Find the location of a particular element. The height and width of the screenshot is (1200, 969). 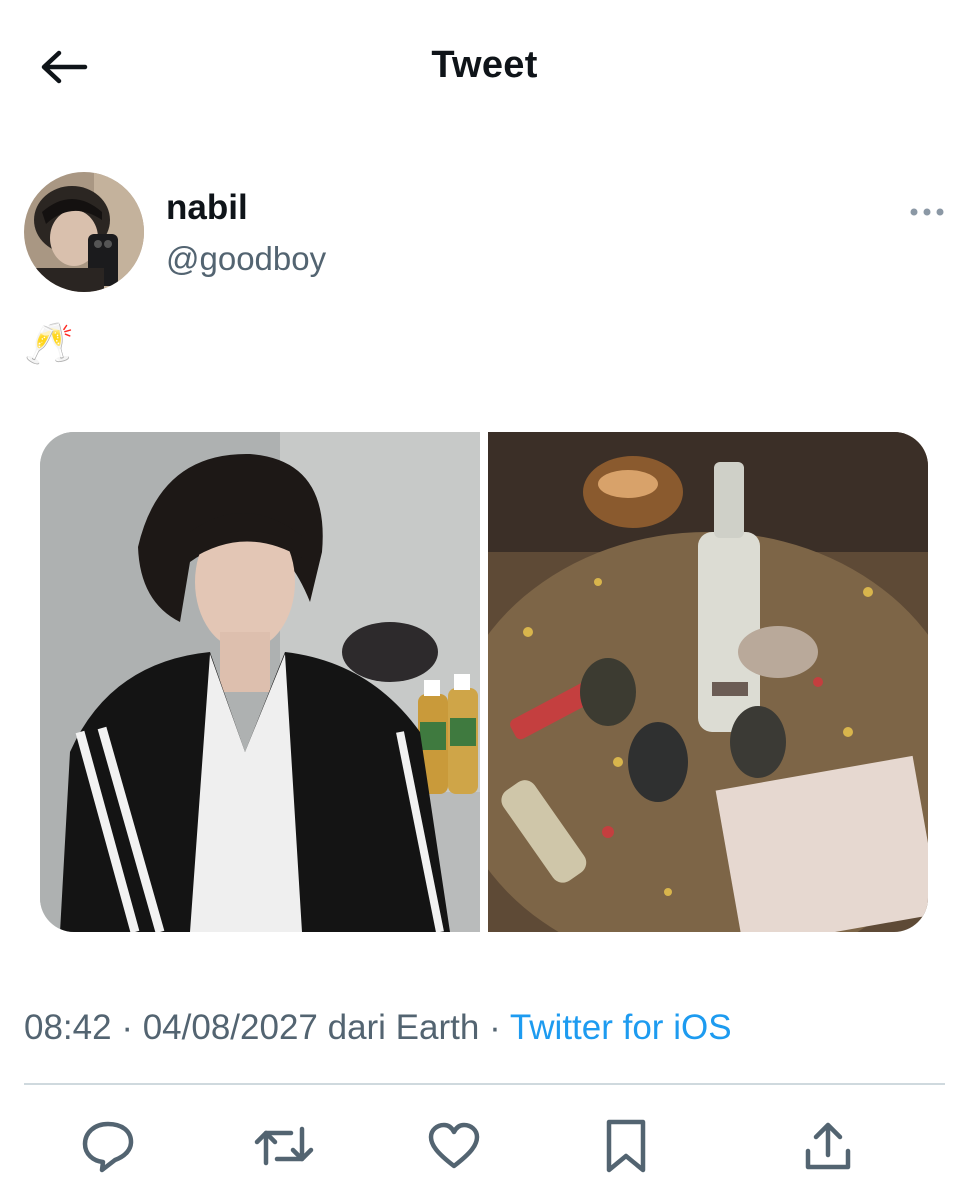

tweet-location: dari Earth is located at coordinates (398, 1027).